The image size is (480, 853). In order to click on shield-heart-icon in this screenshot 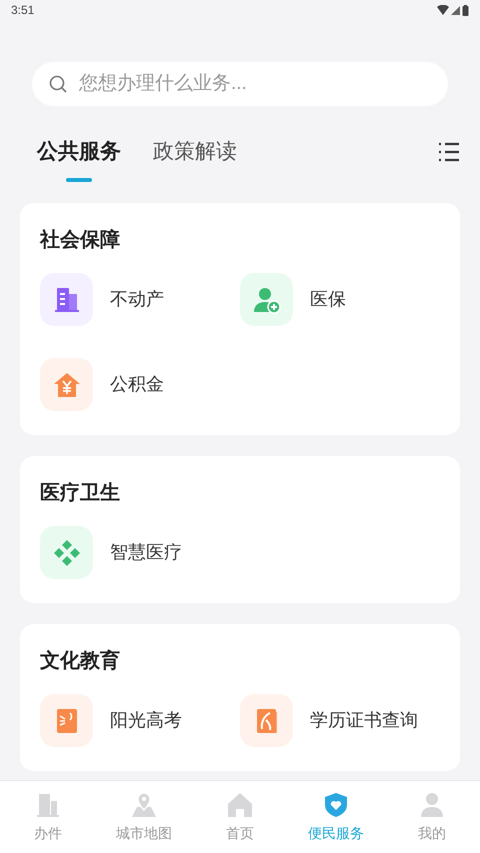, I will do `click(336, 804)`.